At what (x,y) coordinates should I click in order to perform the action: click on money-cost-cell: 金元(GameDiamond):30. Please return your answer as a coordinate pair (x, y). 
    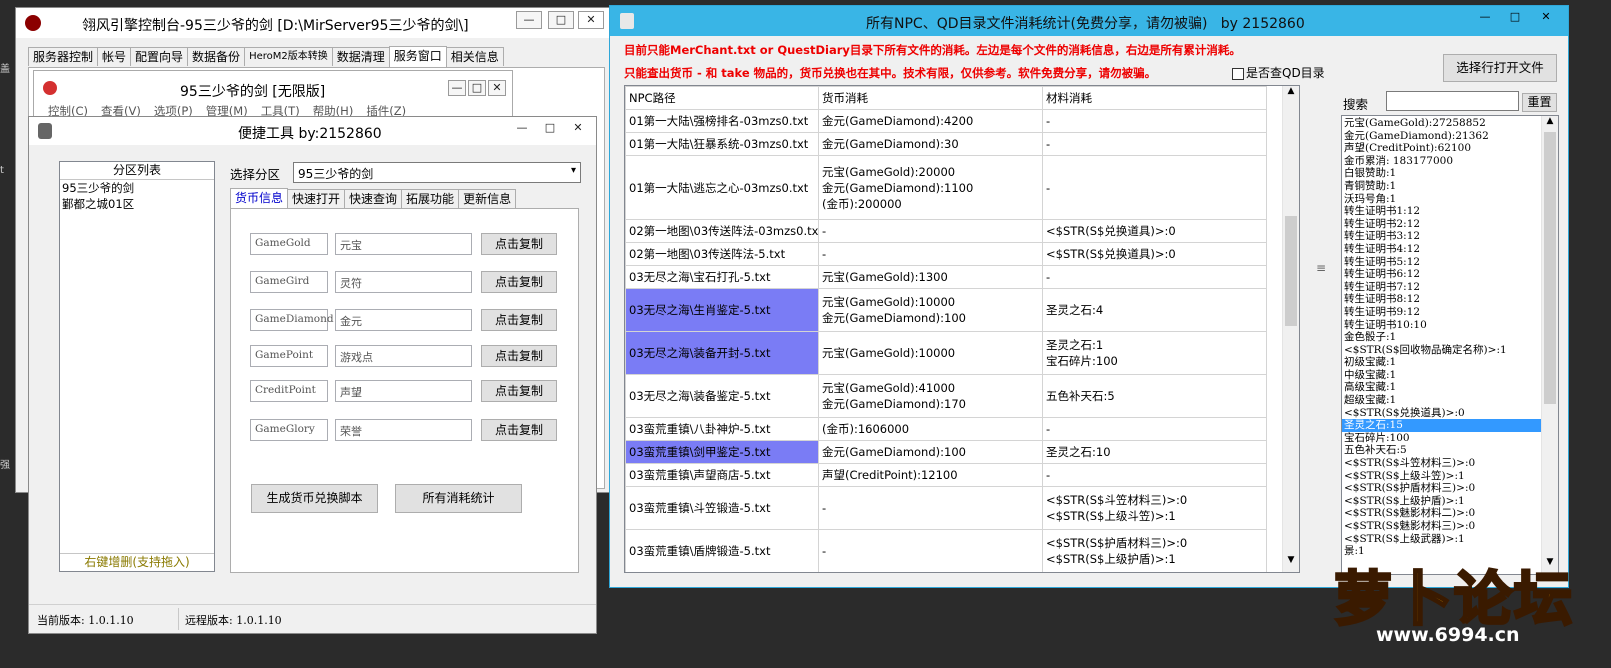
    Looking at the image, I should click on (930, 144).